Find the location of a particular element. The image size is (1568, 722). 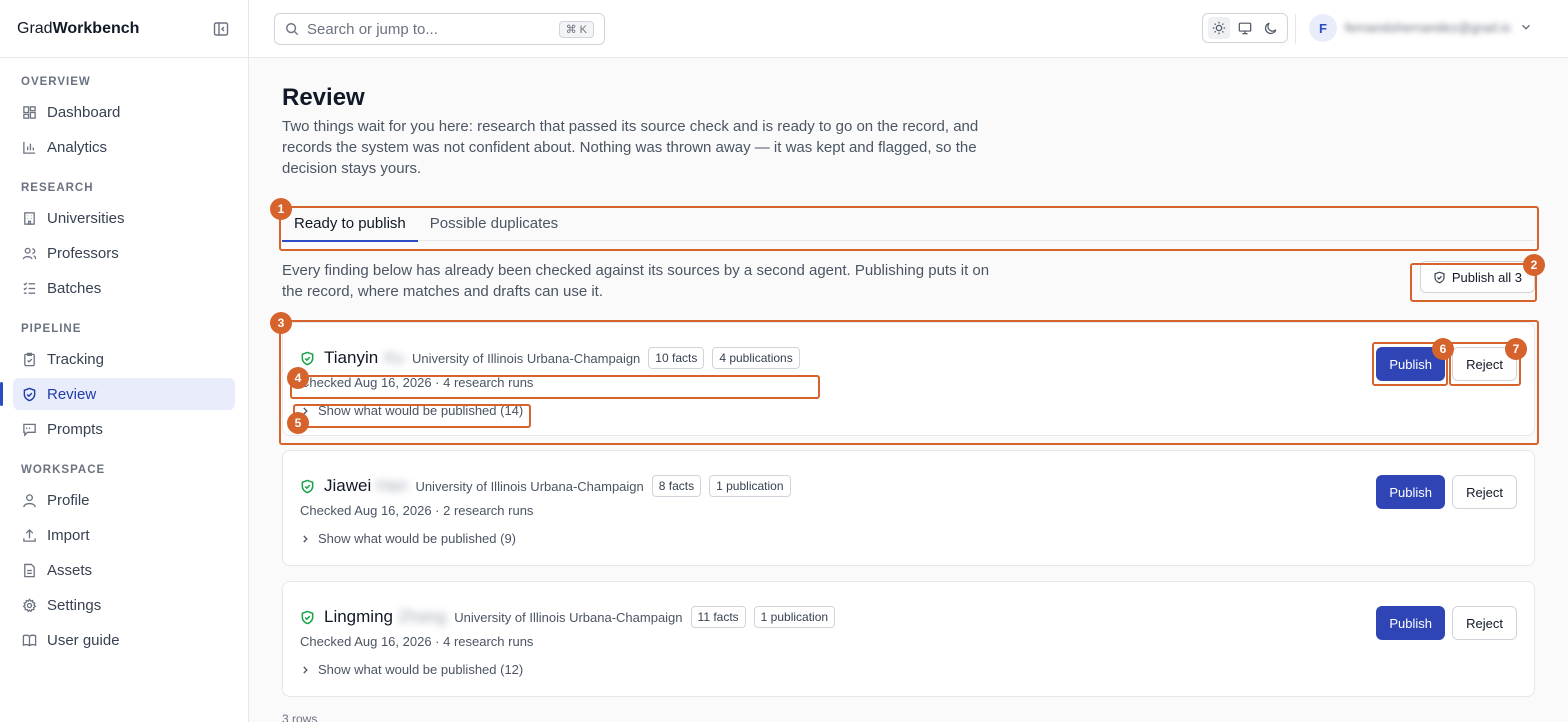

sidebar-collapse-icon is located at coordinates (221, 29).